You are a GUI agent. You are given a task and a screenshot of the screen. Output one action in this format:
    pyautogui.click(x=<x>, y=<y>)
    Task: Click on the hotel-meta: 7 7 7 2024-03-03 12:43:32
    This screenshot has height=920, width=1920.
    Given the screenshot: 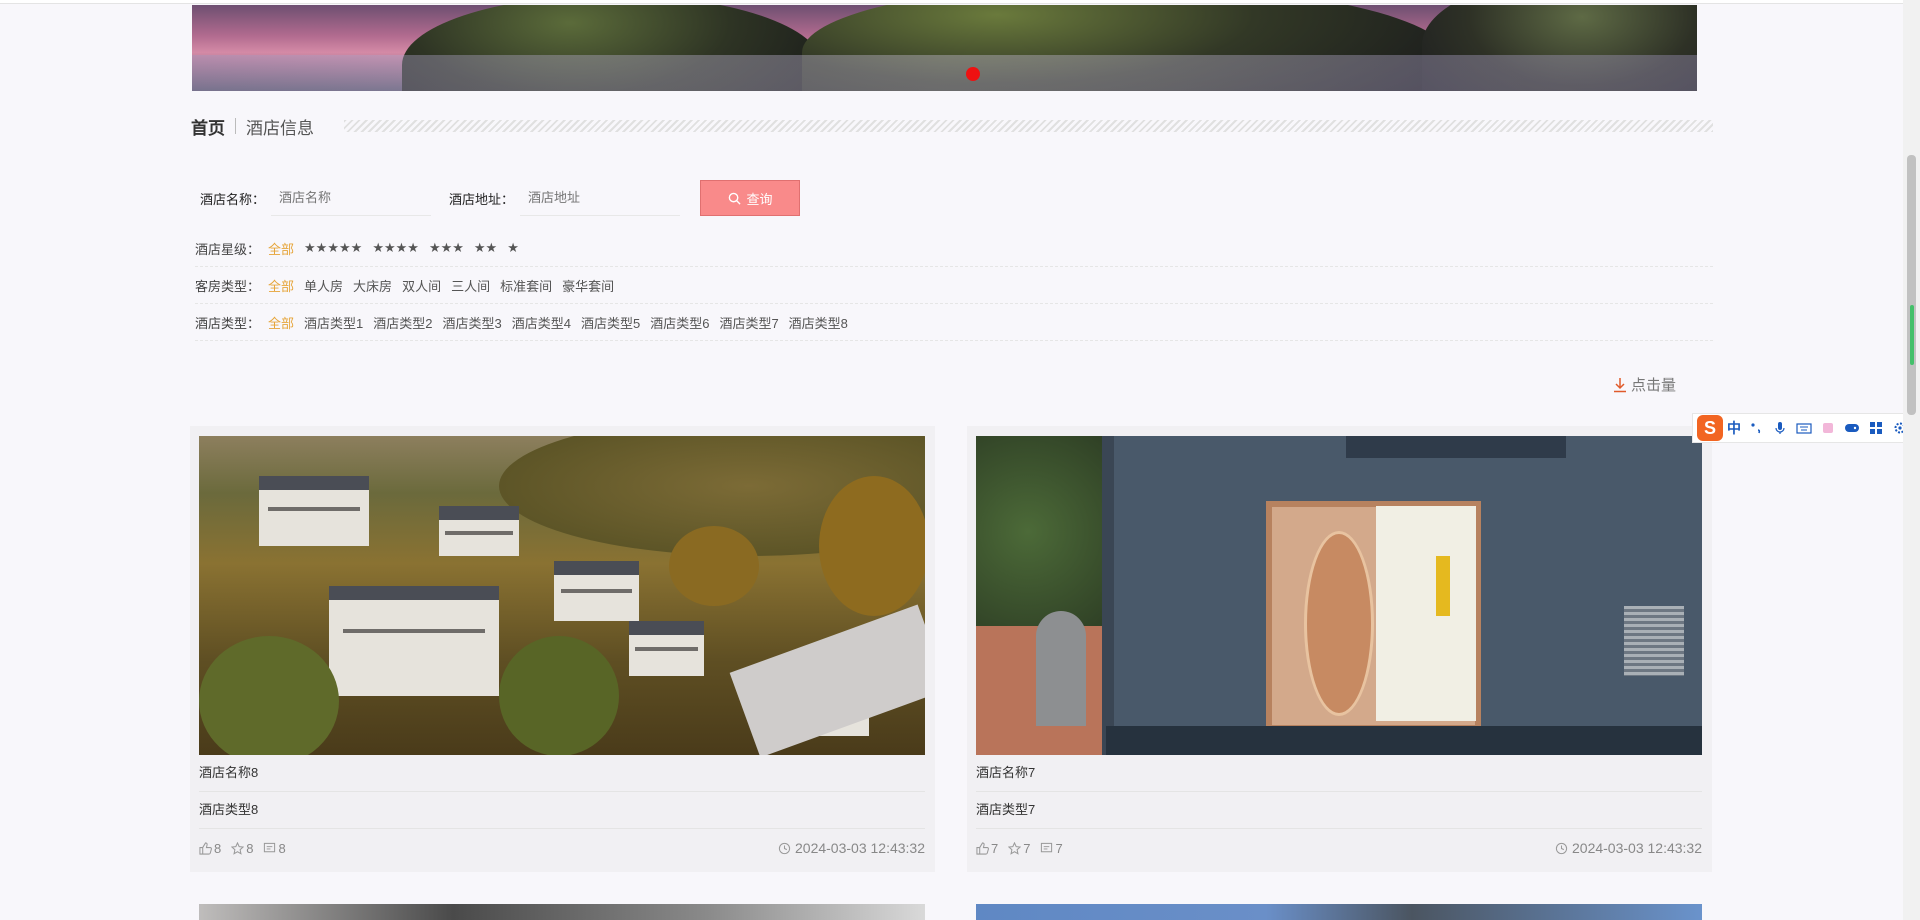 What is the action you would take?
    pyautogui.click(x=1339, y=848)
    